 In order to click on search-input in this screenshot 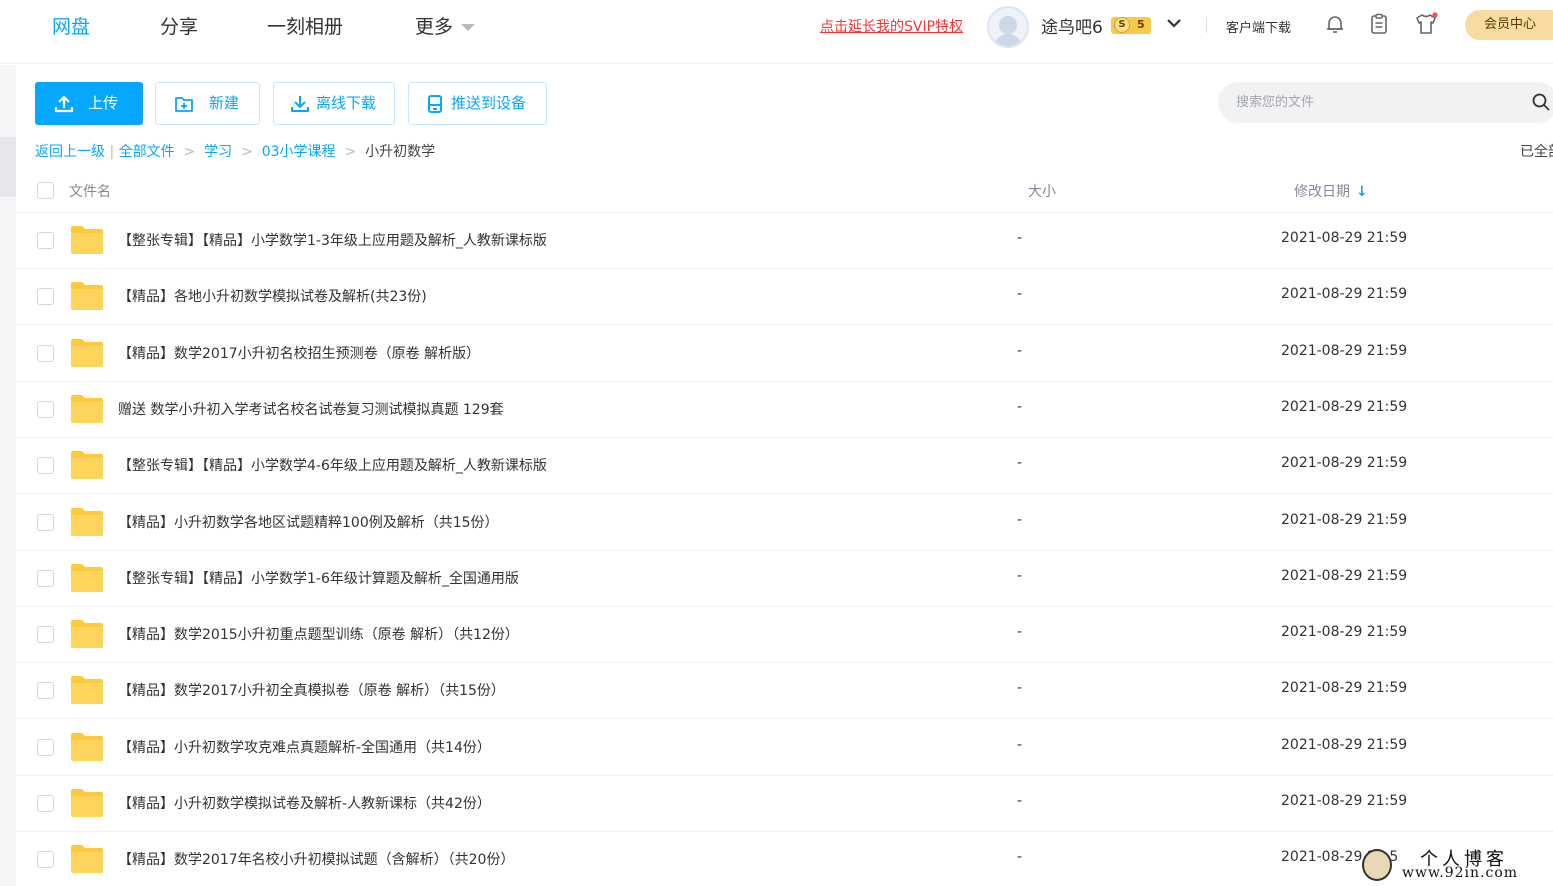, I will do `click(1376, 102)`.